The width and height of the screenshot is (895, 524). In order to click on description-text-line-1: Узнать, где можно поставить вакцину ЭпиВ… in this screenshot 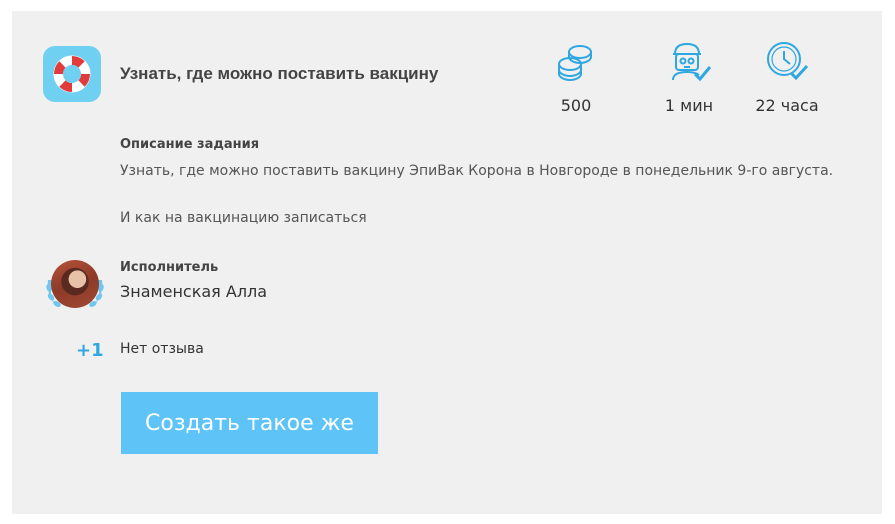, I will do `click(477, 171)`.